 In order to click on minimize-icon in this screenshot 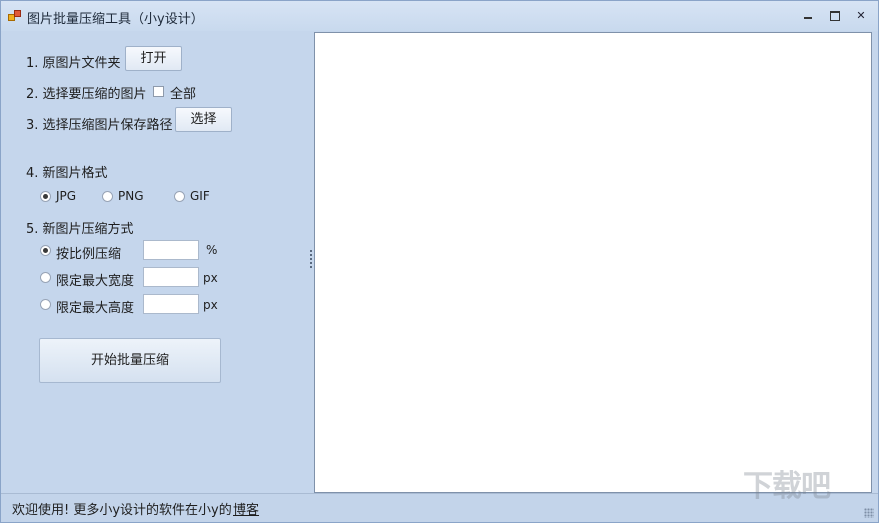, I will do `click(808, 18)`.